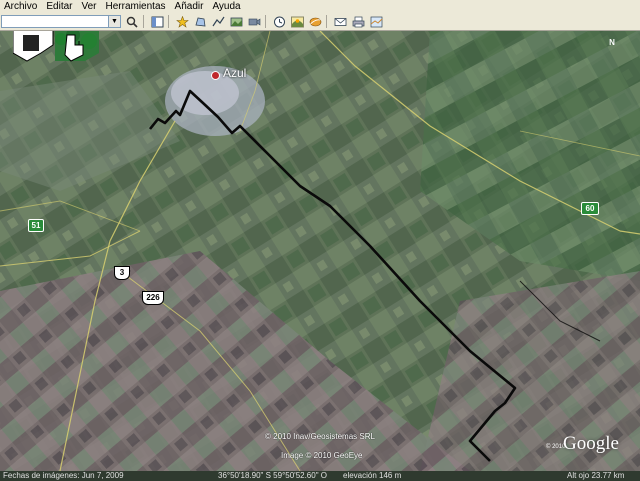 This screenshot has width=640, height=481. Describe the element at coordinates (122, 273) in the screenshot. I see `road-shield-3: 3` at that location.